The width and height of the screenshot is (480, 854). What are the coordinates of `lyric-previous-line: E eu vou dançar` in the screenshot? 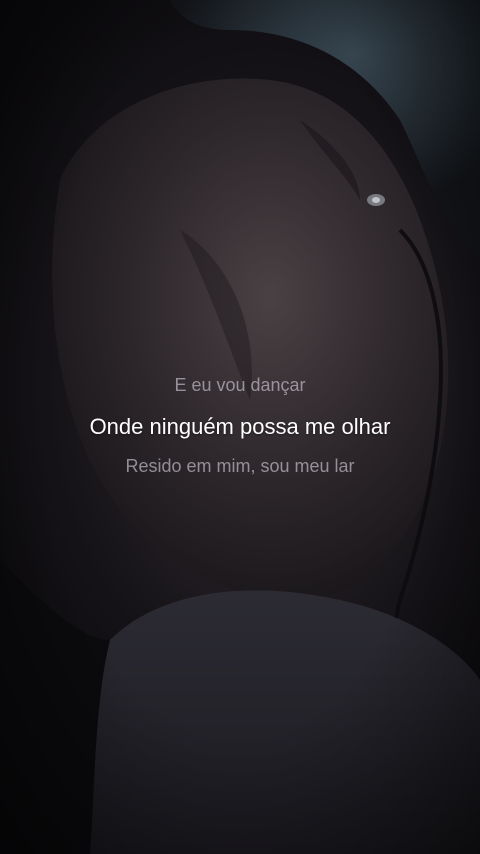 It's located at (240, 385).